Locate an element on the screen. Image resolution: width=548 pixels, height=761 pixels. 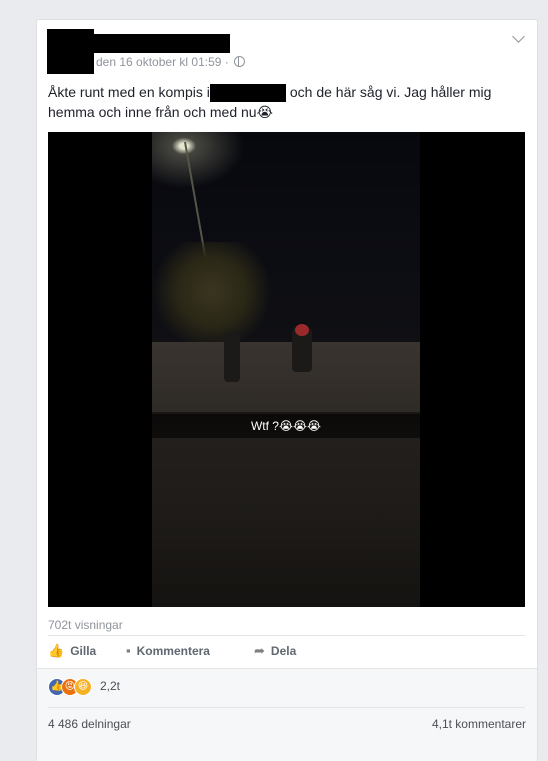
comment-button: ▪ Kommentera is located at coordinates (168, 651).